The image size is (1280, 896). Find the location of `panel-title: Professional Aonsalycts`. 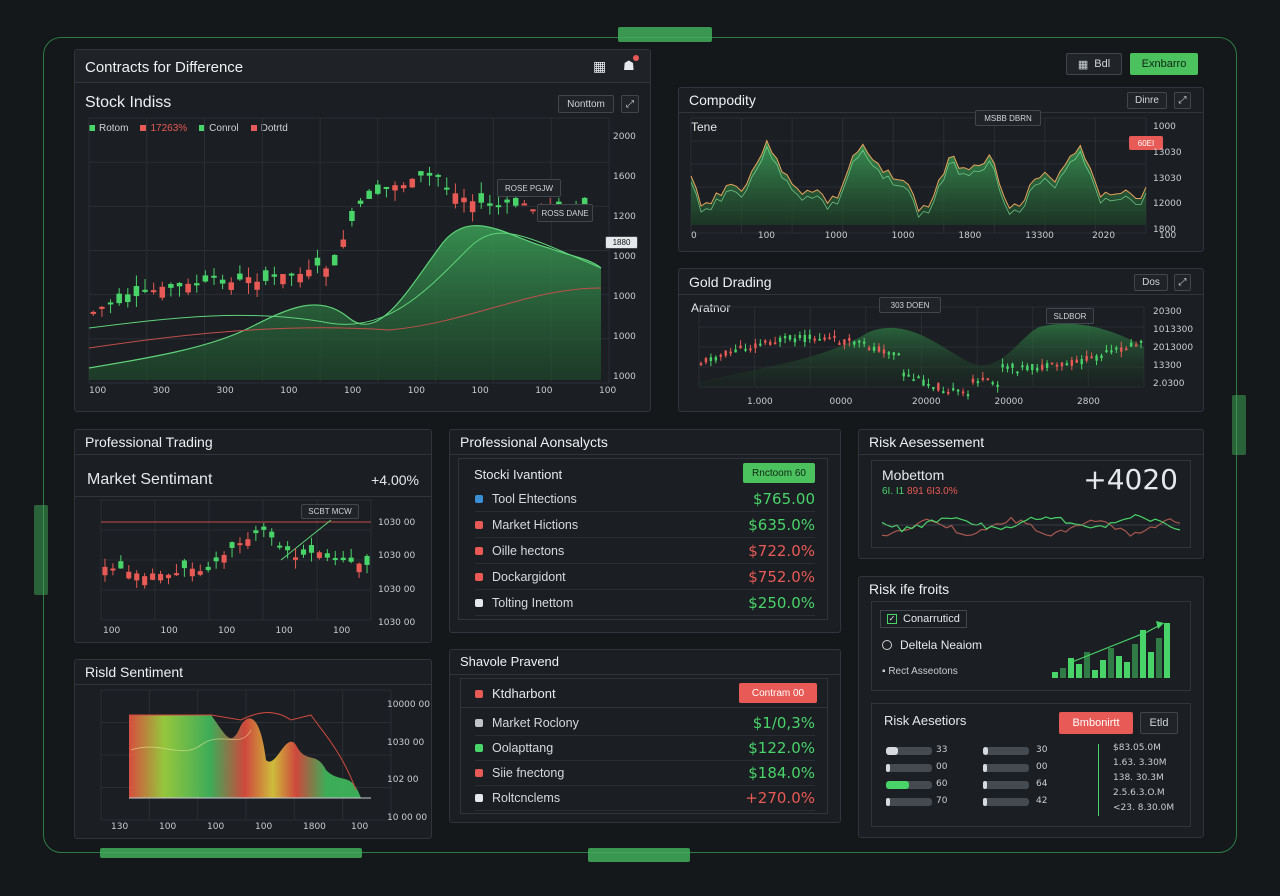

panel-title: Professional Aonsalycts is located at coordinates (534, 442).